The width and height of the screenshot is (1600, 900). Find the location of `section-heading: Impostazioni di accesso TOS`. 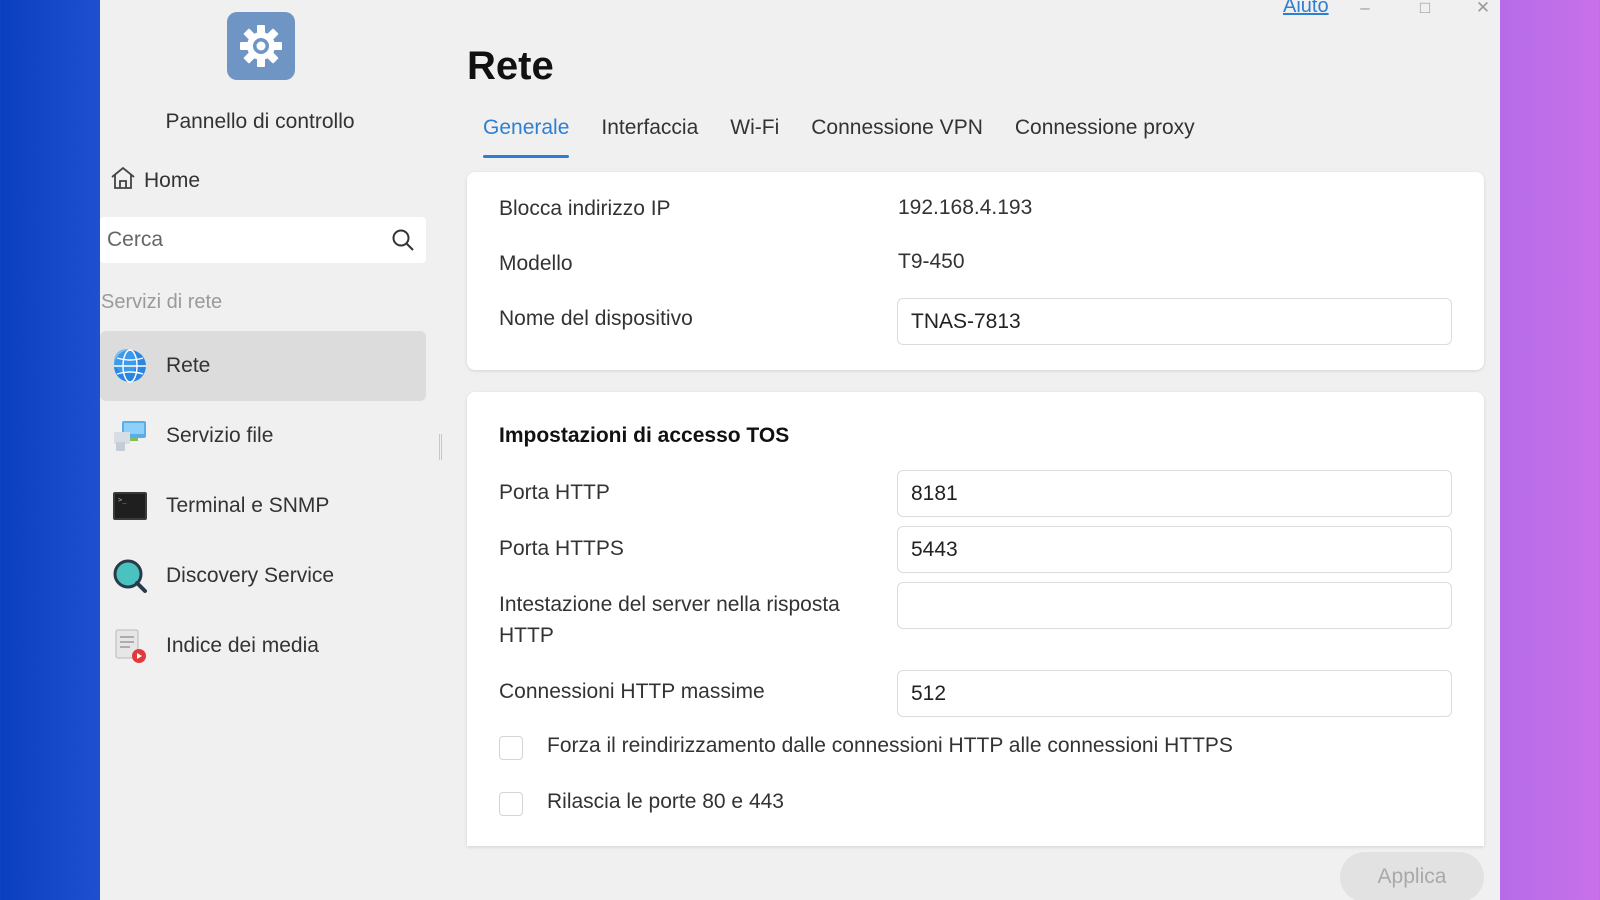

section-heading: Impostazioni di accesso TOS is located at coordinates (644, 435).